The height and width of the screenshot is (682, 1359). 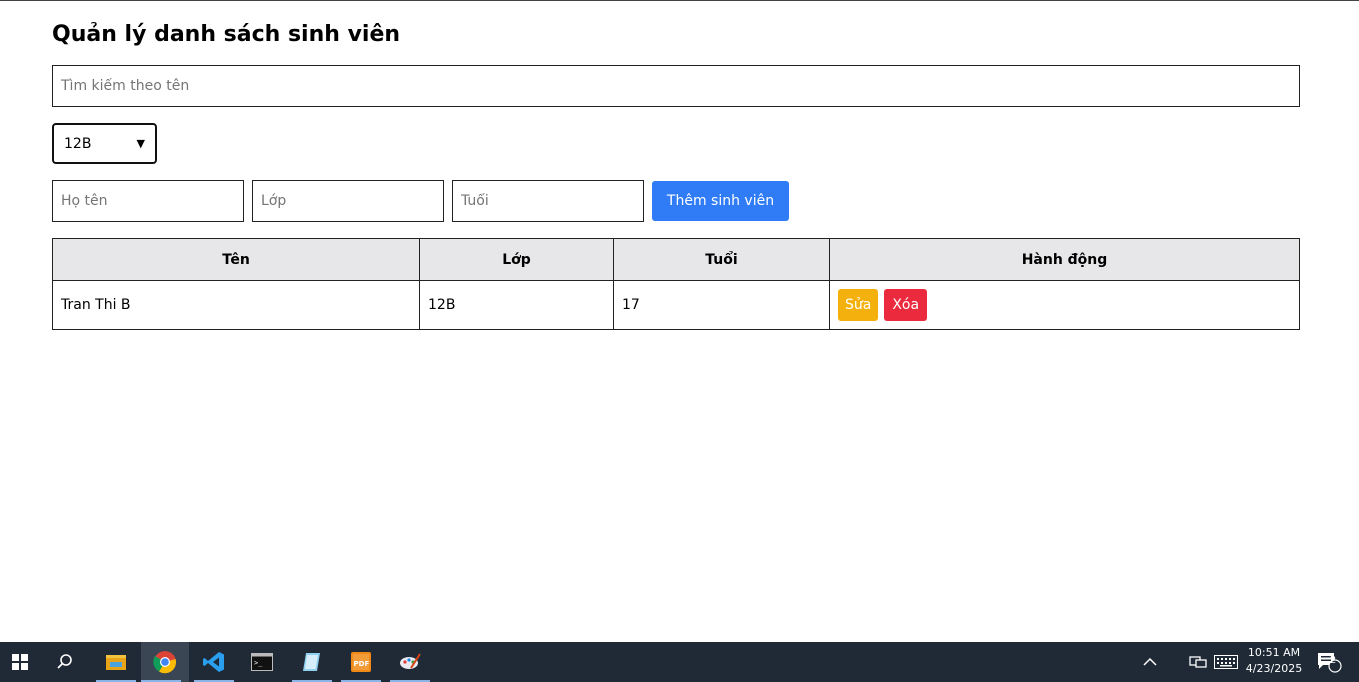 What do you see at coordinates (548, 201) in the screenshot?
I see `age-field` at bounding box center [548, 201].